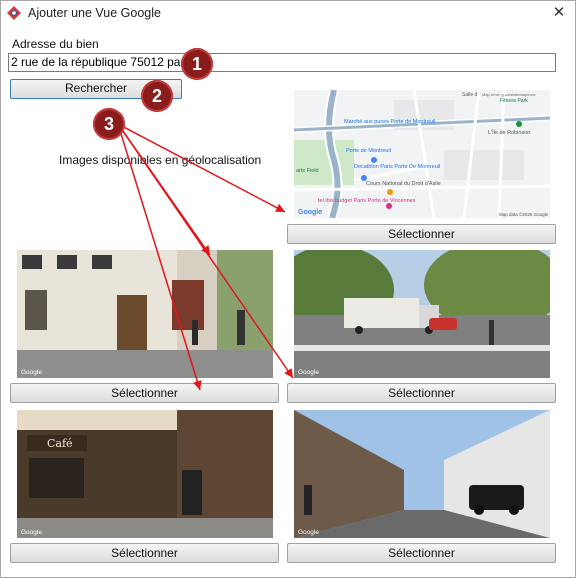  What do you see at coordinates (307, 171) in the screenshot?
I see `map-label-fields: arts Field` at bounding box center [307, 171].